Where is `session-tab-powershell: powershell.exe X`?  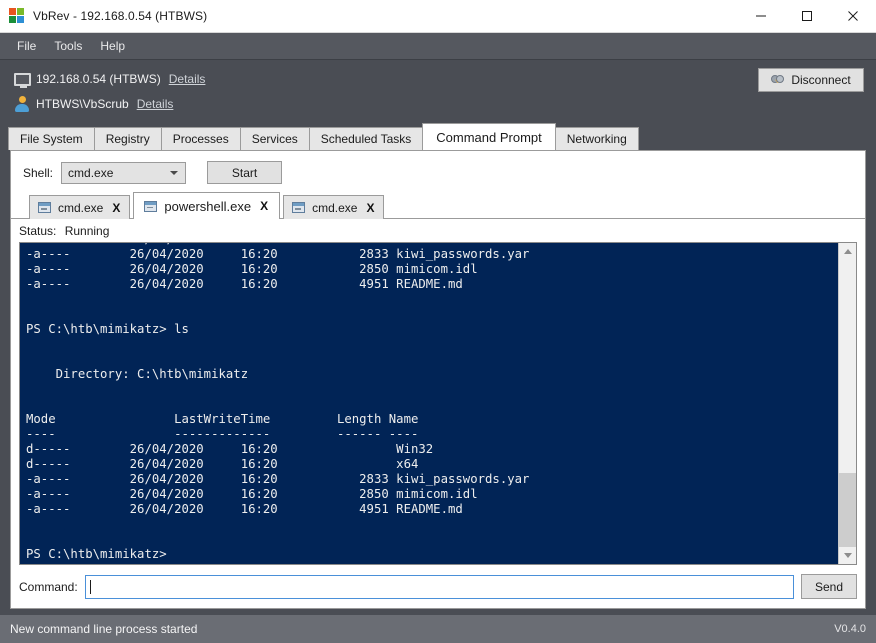 session-tab-powershell: powershell.exe X is located at coordinates (207, 205).